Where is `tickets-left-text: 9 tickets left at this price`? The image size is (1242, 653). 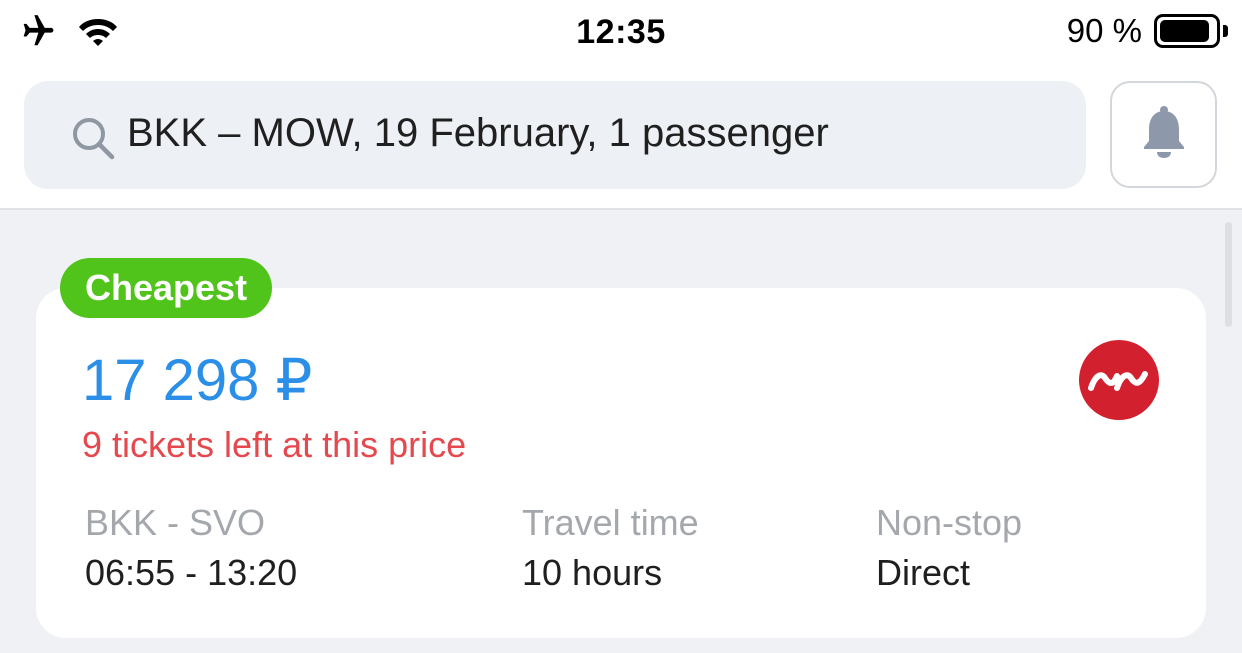
tickets-left-text: 9 tickets left at this price is located at coordinates (274, 444).